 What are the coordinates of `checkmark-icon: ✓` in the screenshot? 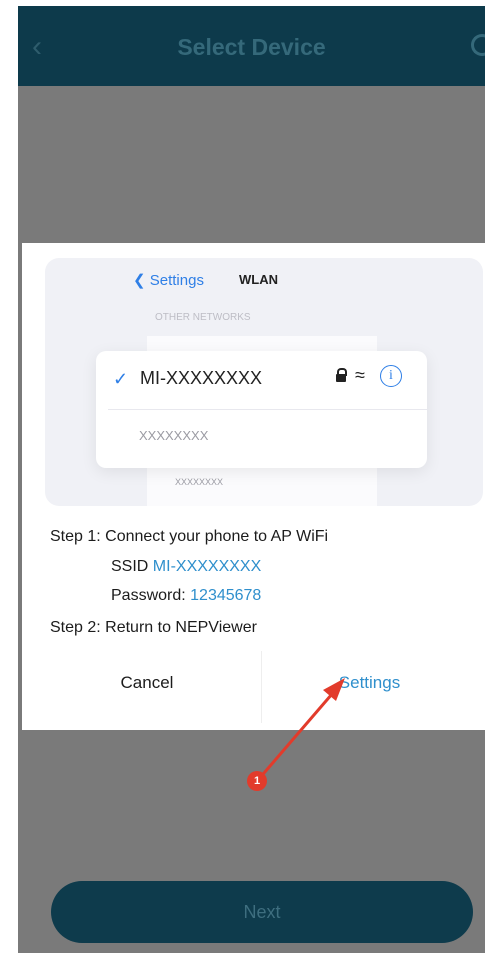 It's located at (121, 379).